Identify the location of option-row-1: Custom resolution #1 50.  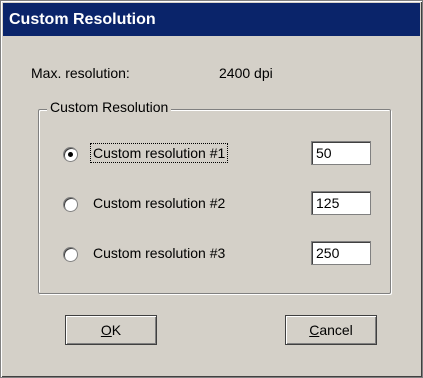
(221, 155).